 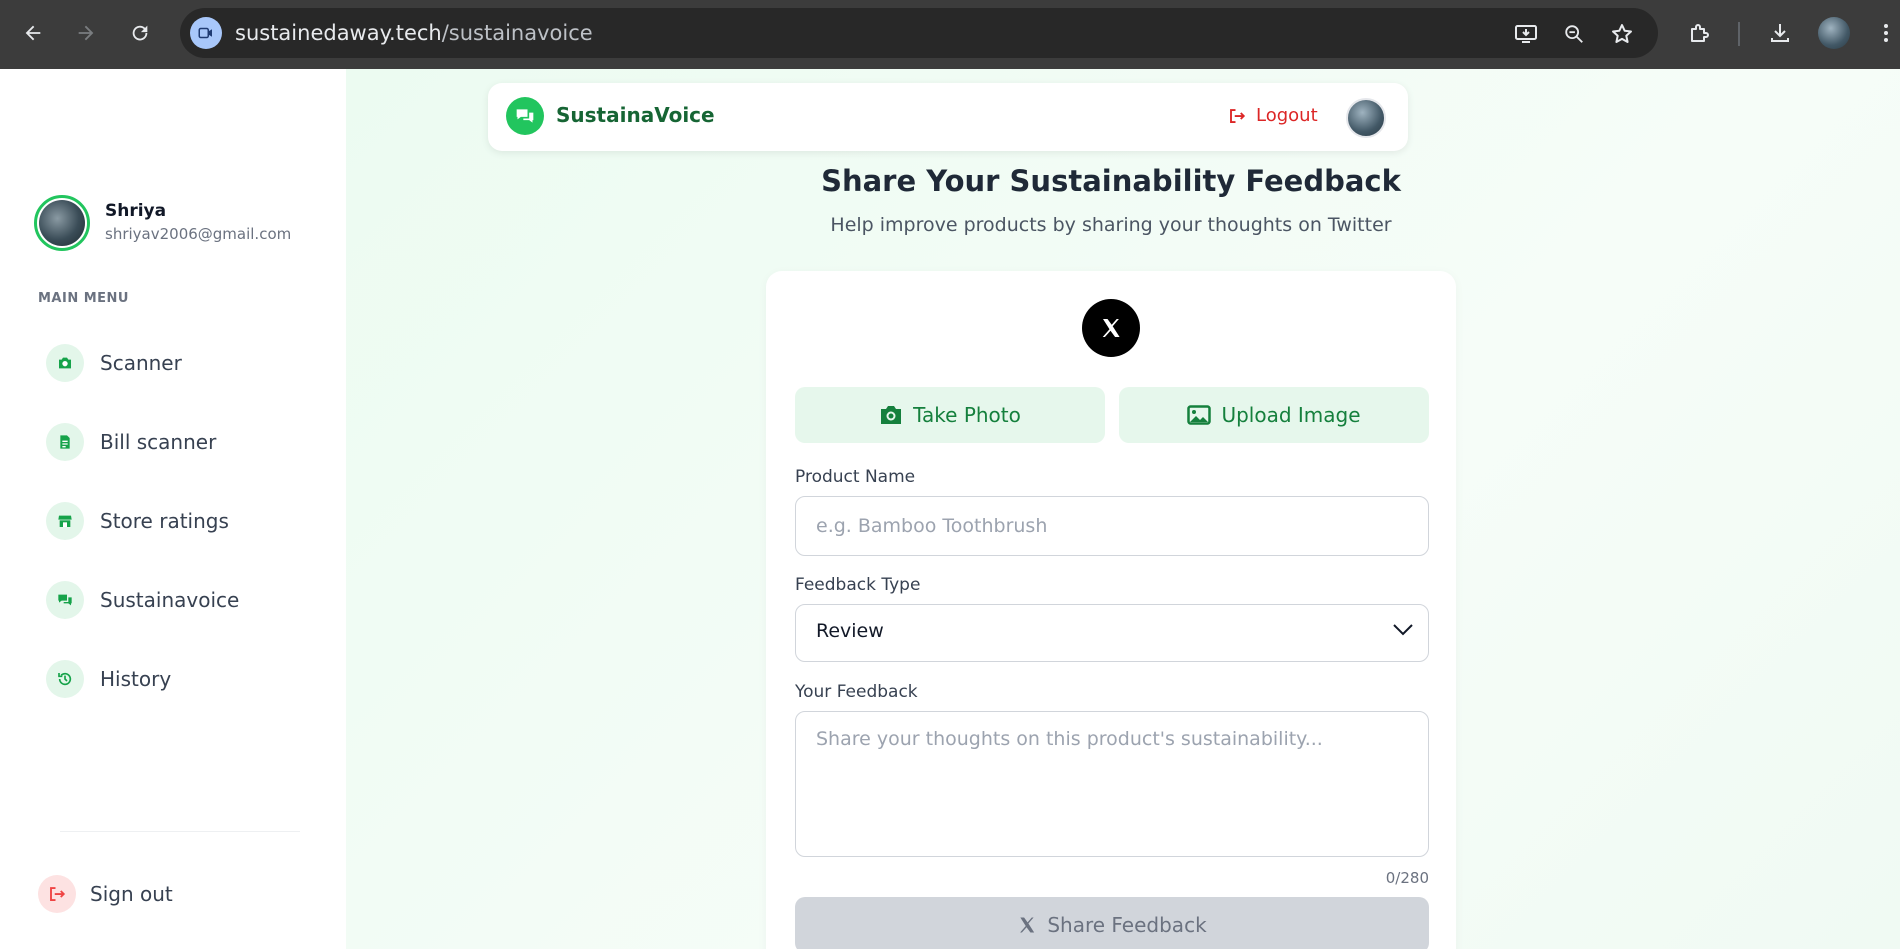 What do you see at coordinates (1886, 33) in the screenshot?
I see `chrome-menu-icon` at bounding box center [1886, 33].